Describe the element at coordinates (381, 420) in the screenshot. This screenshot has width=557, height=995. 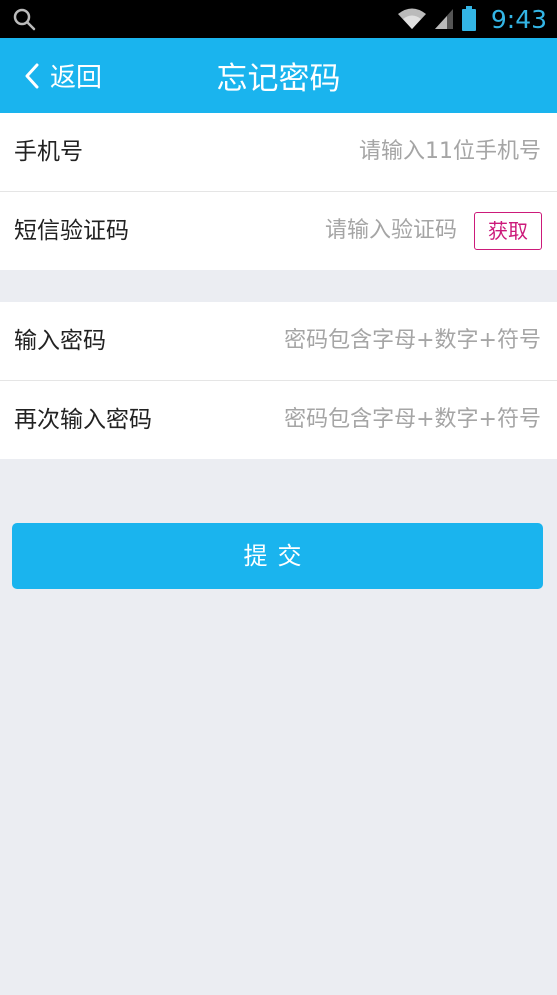
I see `password-confirm-input` at that location.